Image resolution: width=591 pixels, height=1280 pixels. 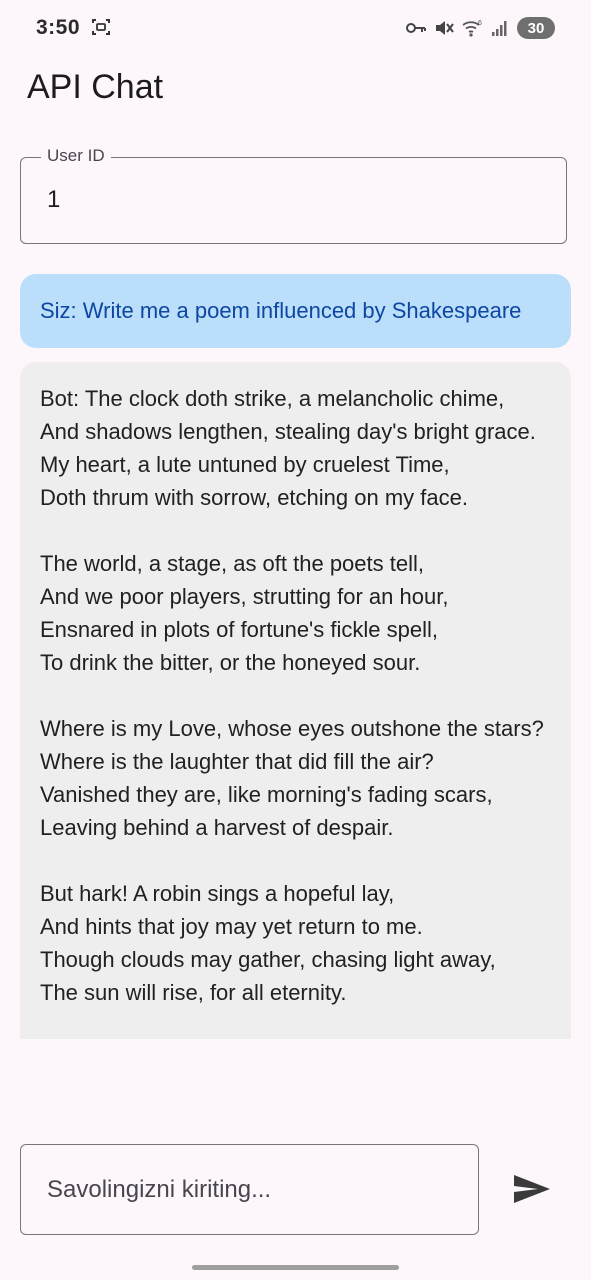 What do you see at coordinates (76, 156) in the screenshot?
I see `user-id-label: User ID` at bounding box center [76, 156].